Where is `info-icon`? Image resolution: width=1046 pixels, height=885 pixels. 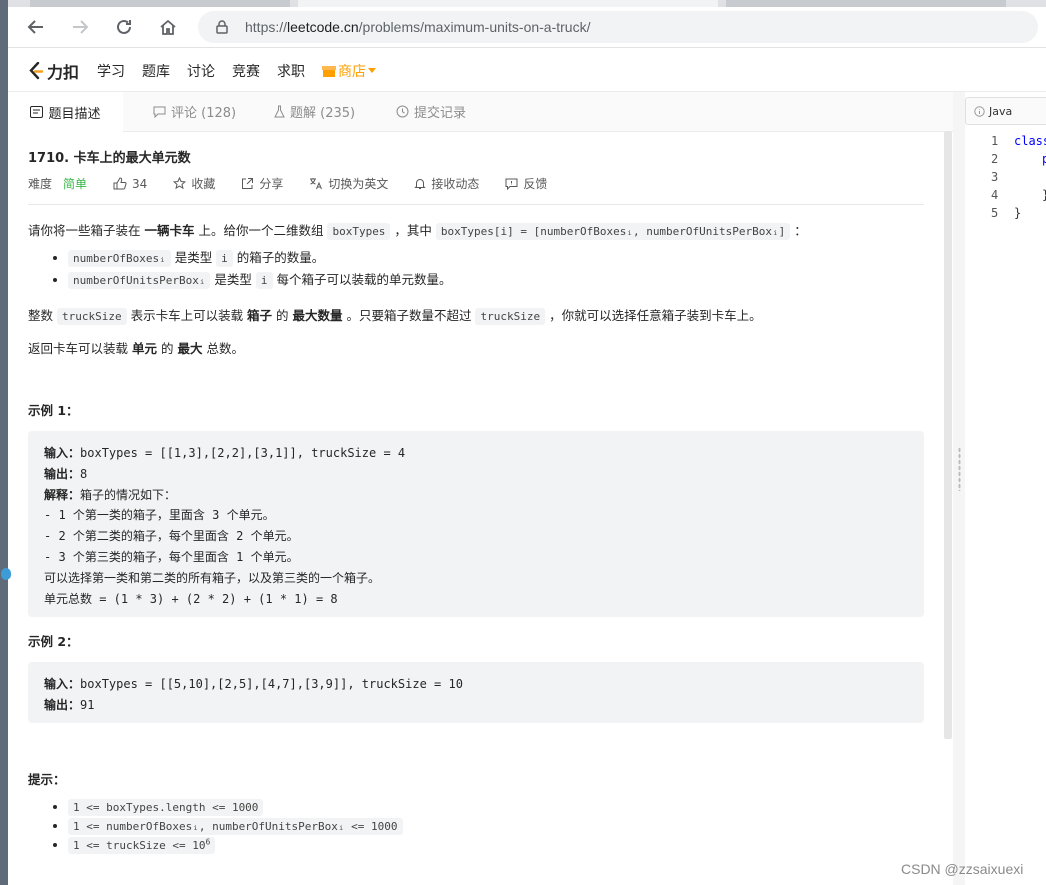 info-icon is located at coordinates (979, 111).